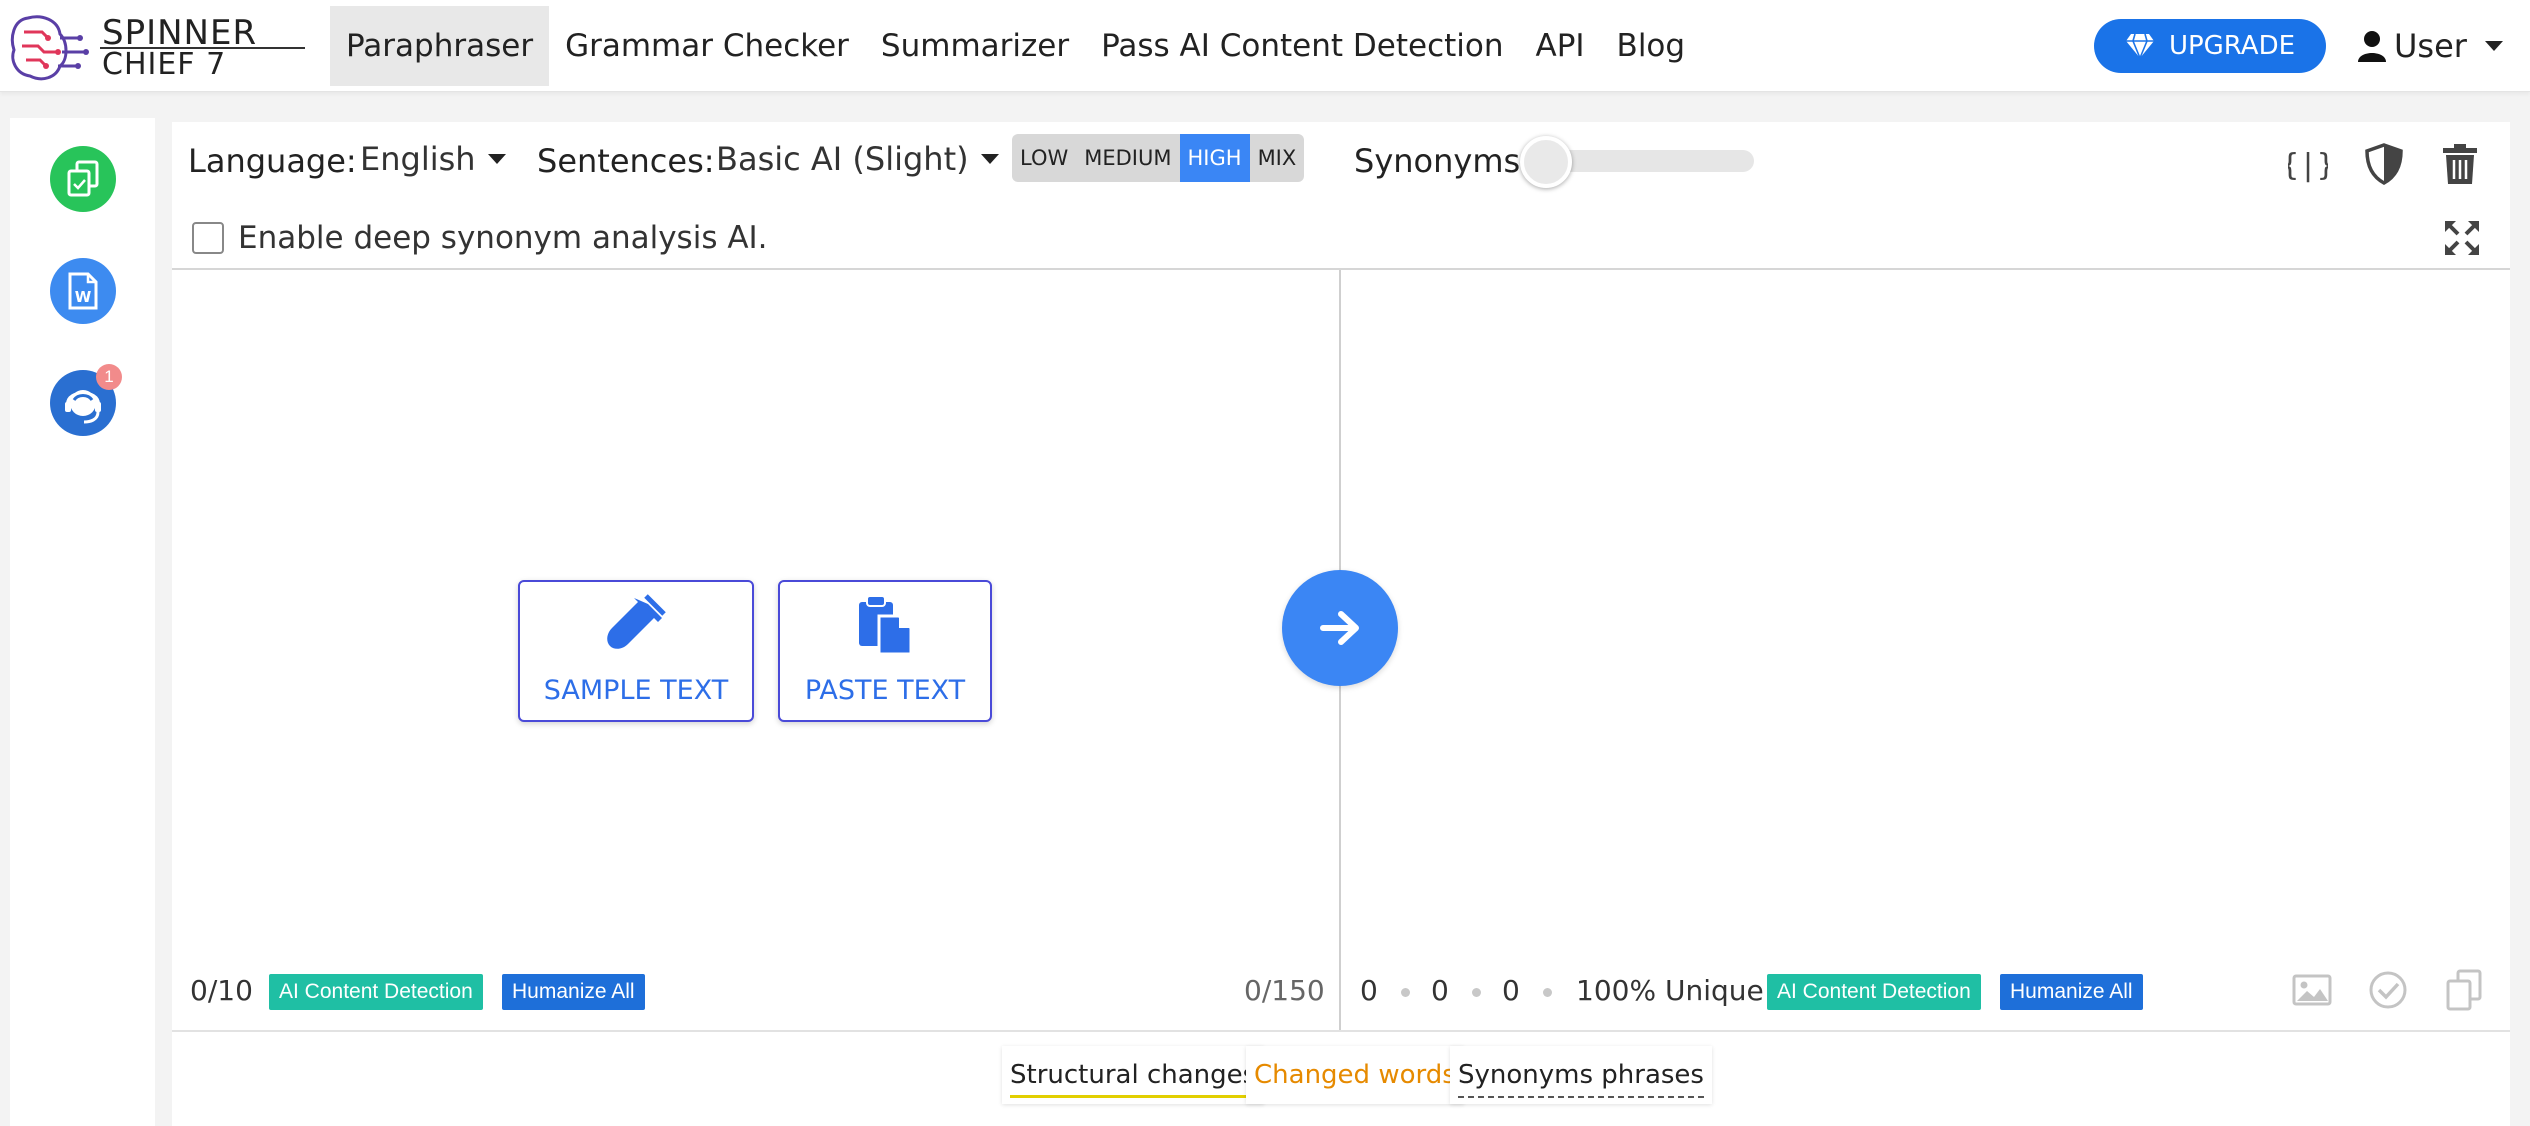 The width and height of the screenshot is (2530, 1126). I want to click on sentences-select: Basic AI (Slight), so click(857, 159).